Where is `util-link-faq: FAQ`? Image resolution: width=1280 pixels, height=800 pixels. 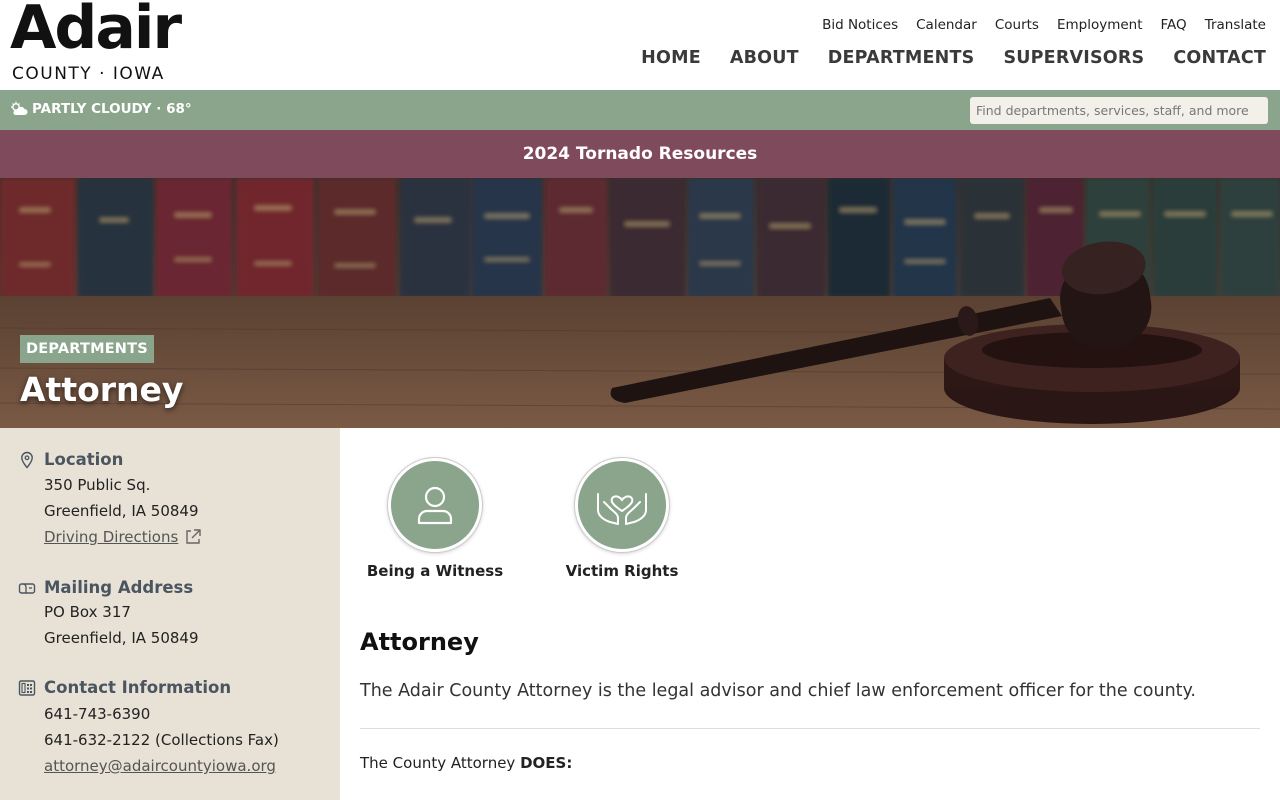
util-link-faq: FAQ is located at coordinates (1174, 25).